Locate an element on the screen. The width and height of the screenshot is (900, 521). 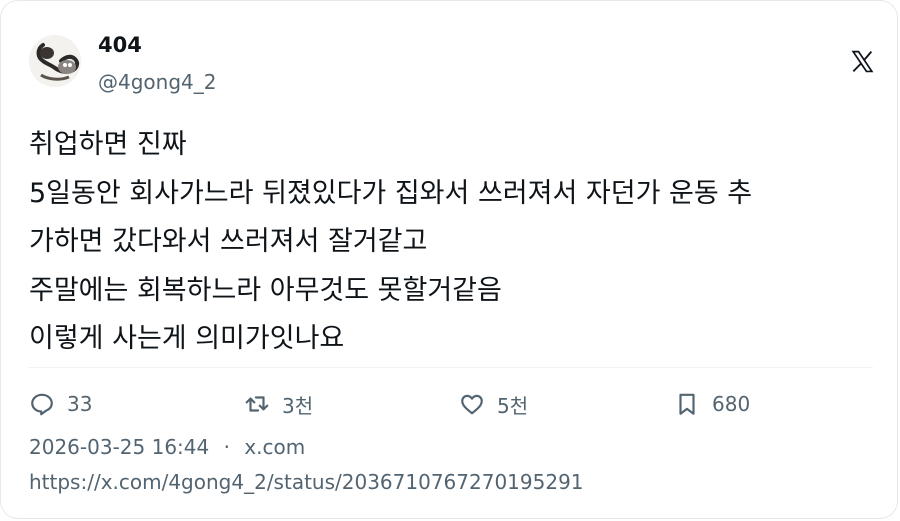
bookmark-count: 680 is located at coordinates (731, 404).